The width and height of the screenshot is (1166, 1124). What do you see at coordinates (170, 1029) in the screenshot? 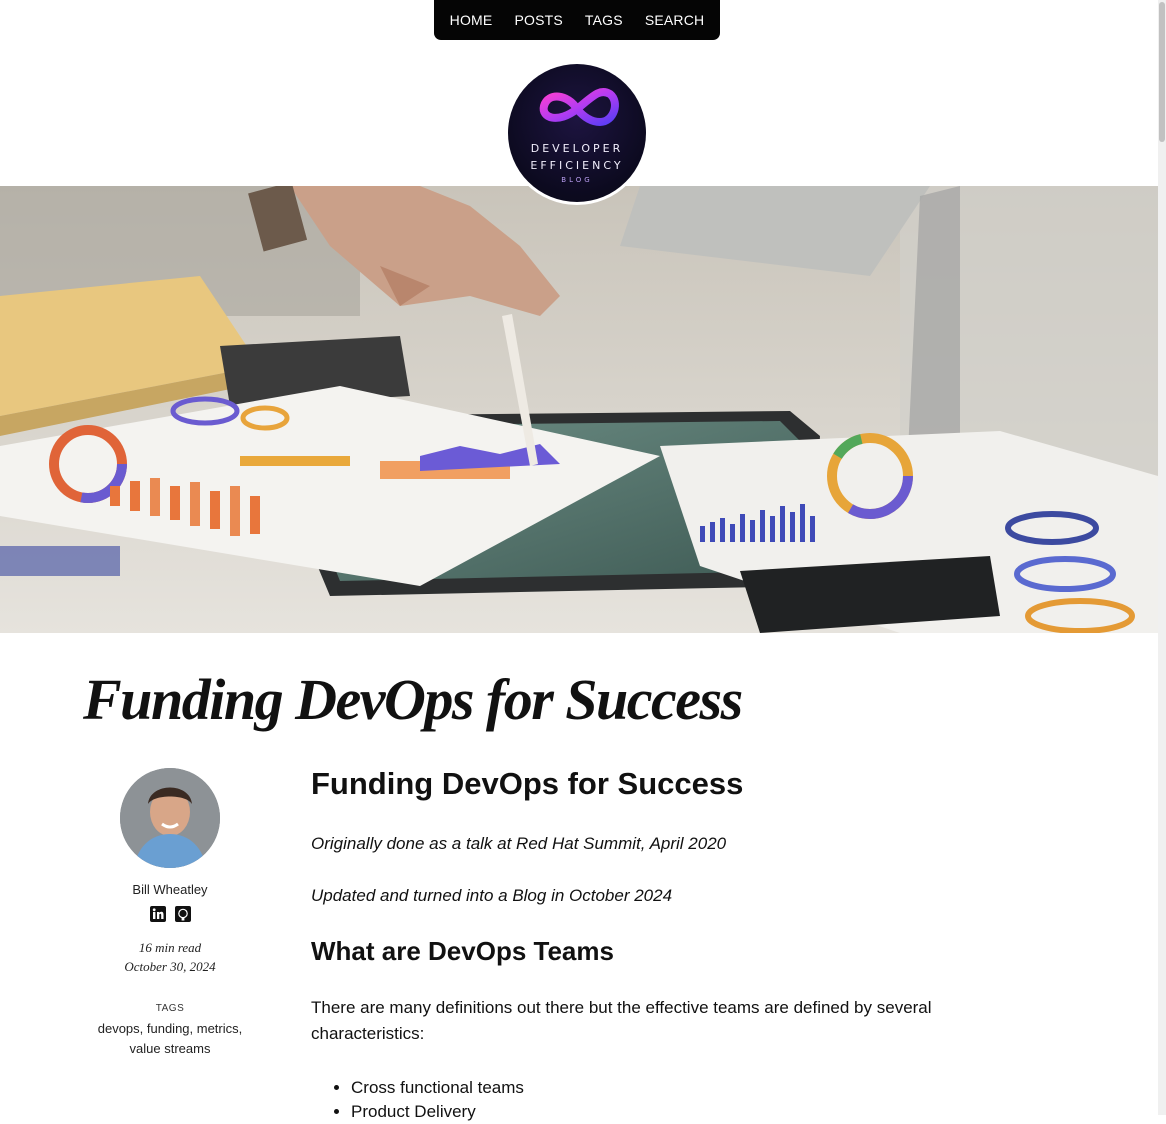
I see `tag-line-1: devops, funding, metrics,` at bounding box center [170, 1029].